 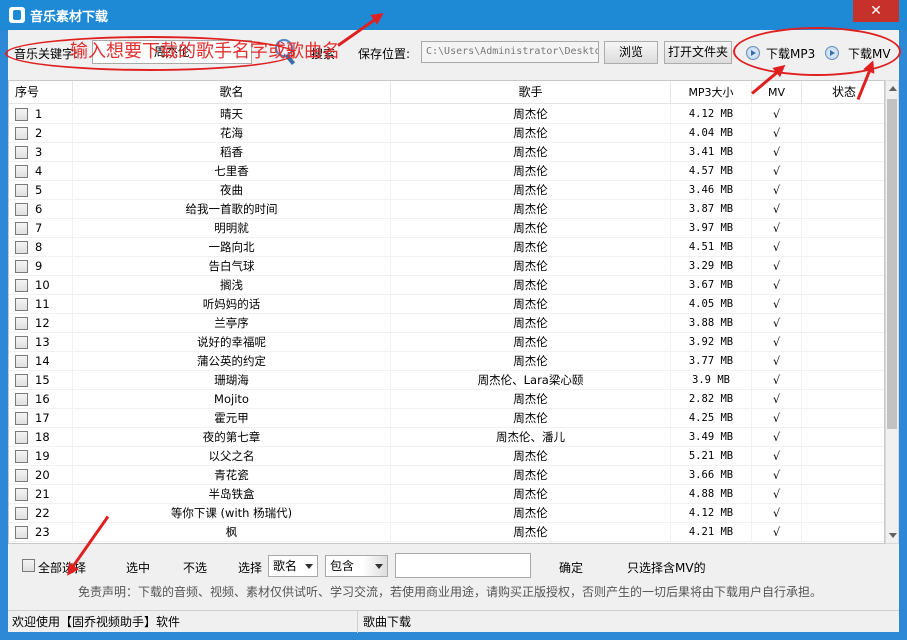 What do you see at coordinates (463, 565) in the screenshot?
I see `filter-input` at bounding box center [463, 565].